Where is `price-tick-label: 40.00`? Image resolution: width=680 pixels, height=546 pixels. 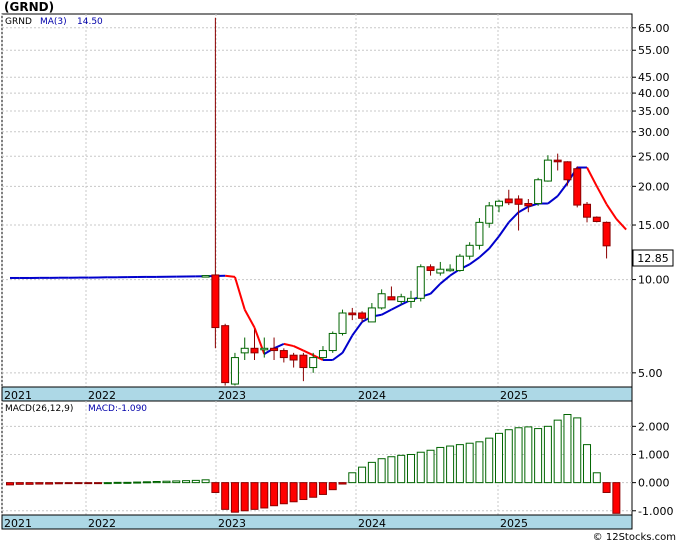 price-tick-label: 40.00 is located at coordinates (654, 93).